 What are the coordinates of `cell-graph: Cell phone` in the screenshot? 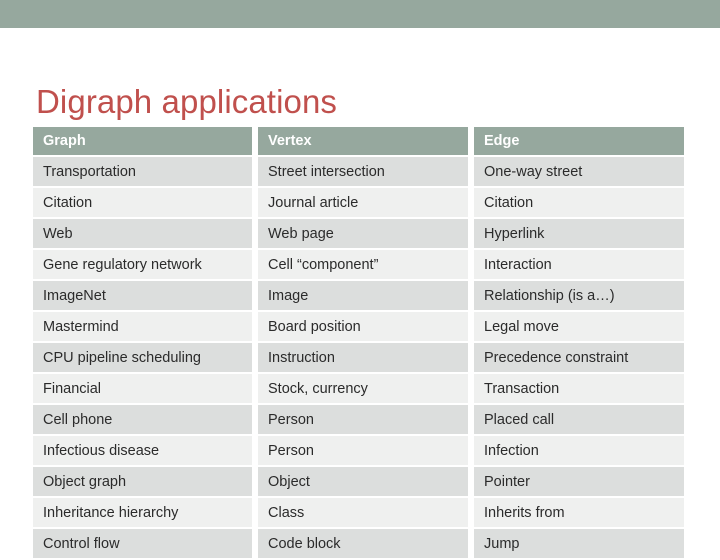 It's located at (142, 420).